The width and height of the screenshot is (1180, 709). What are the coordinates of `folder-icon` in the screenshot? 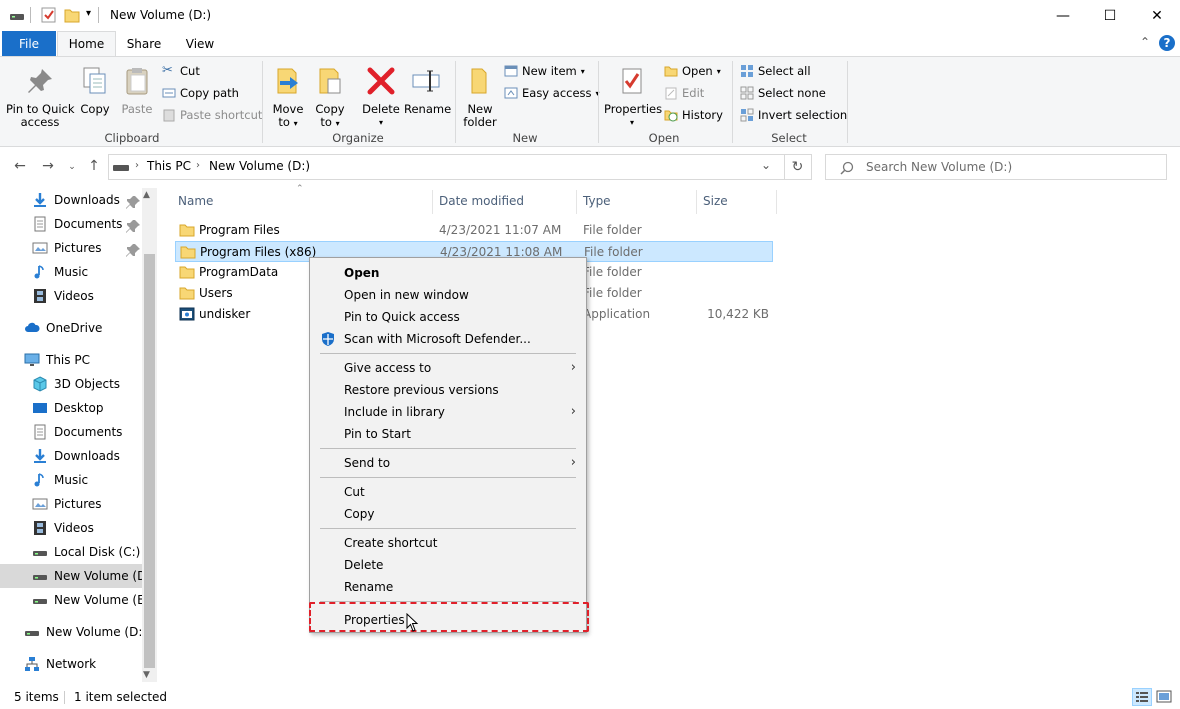 It's located at (187, 230).